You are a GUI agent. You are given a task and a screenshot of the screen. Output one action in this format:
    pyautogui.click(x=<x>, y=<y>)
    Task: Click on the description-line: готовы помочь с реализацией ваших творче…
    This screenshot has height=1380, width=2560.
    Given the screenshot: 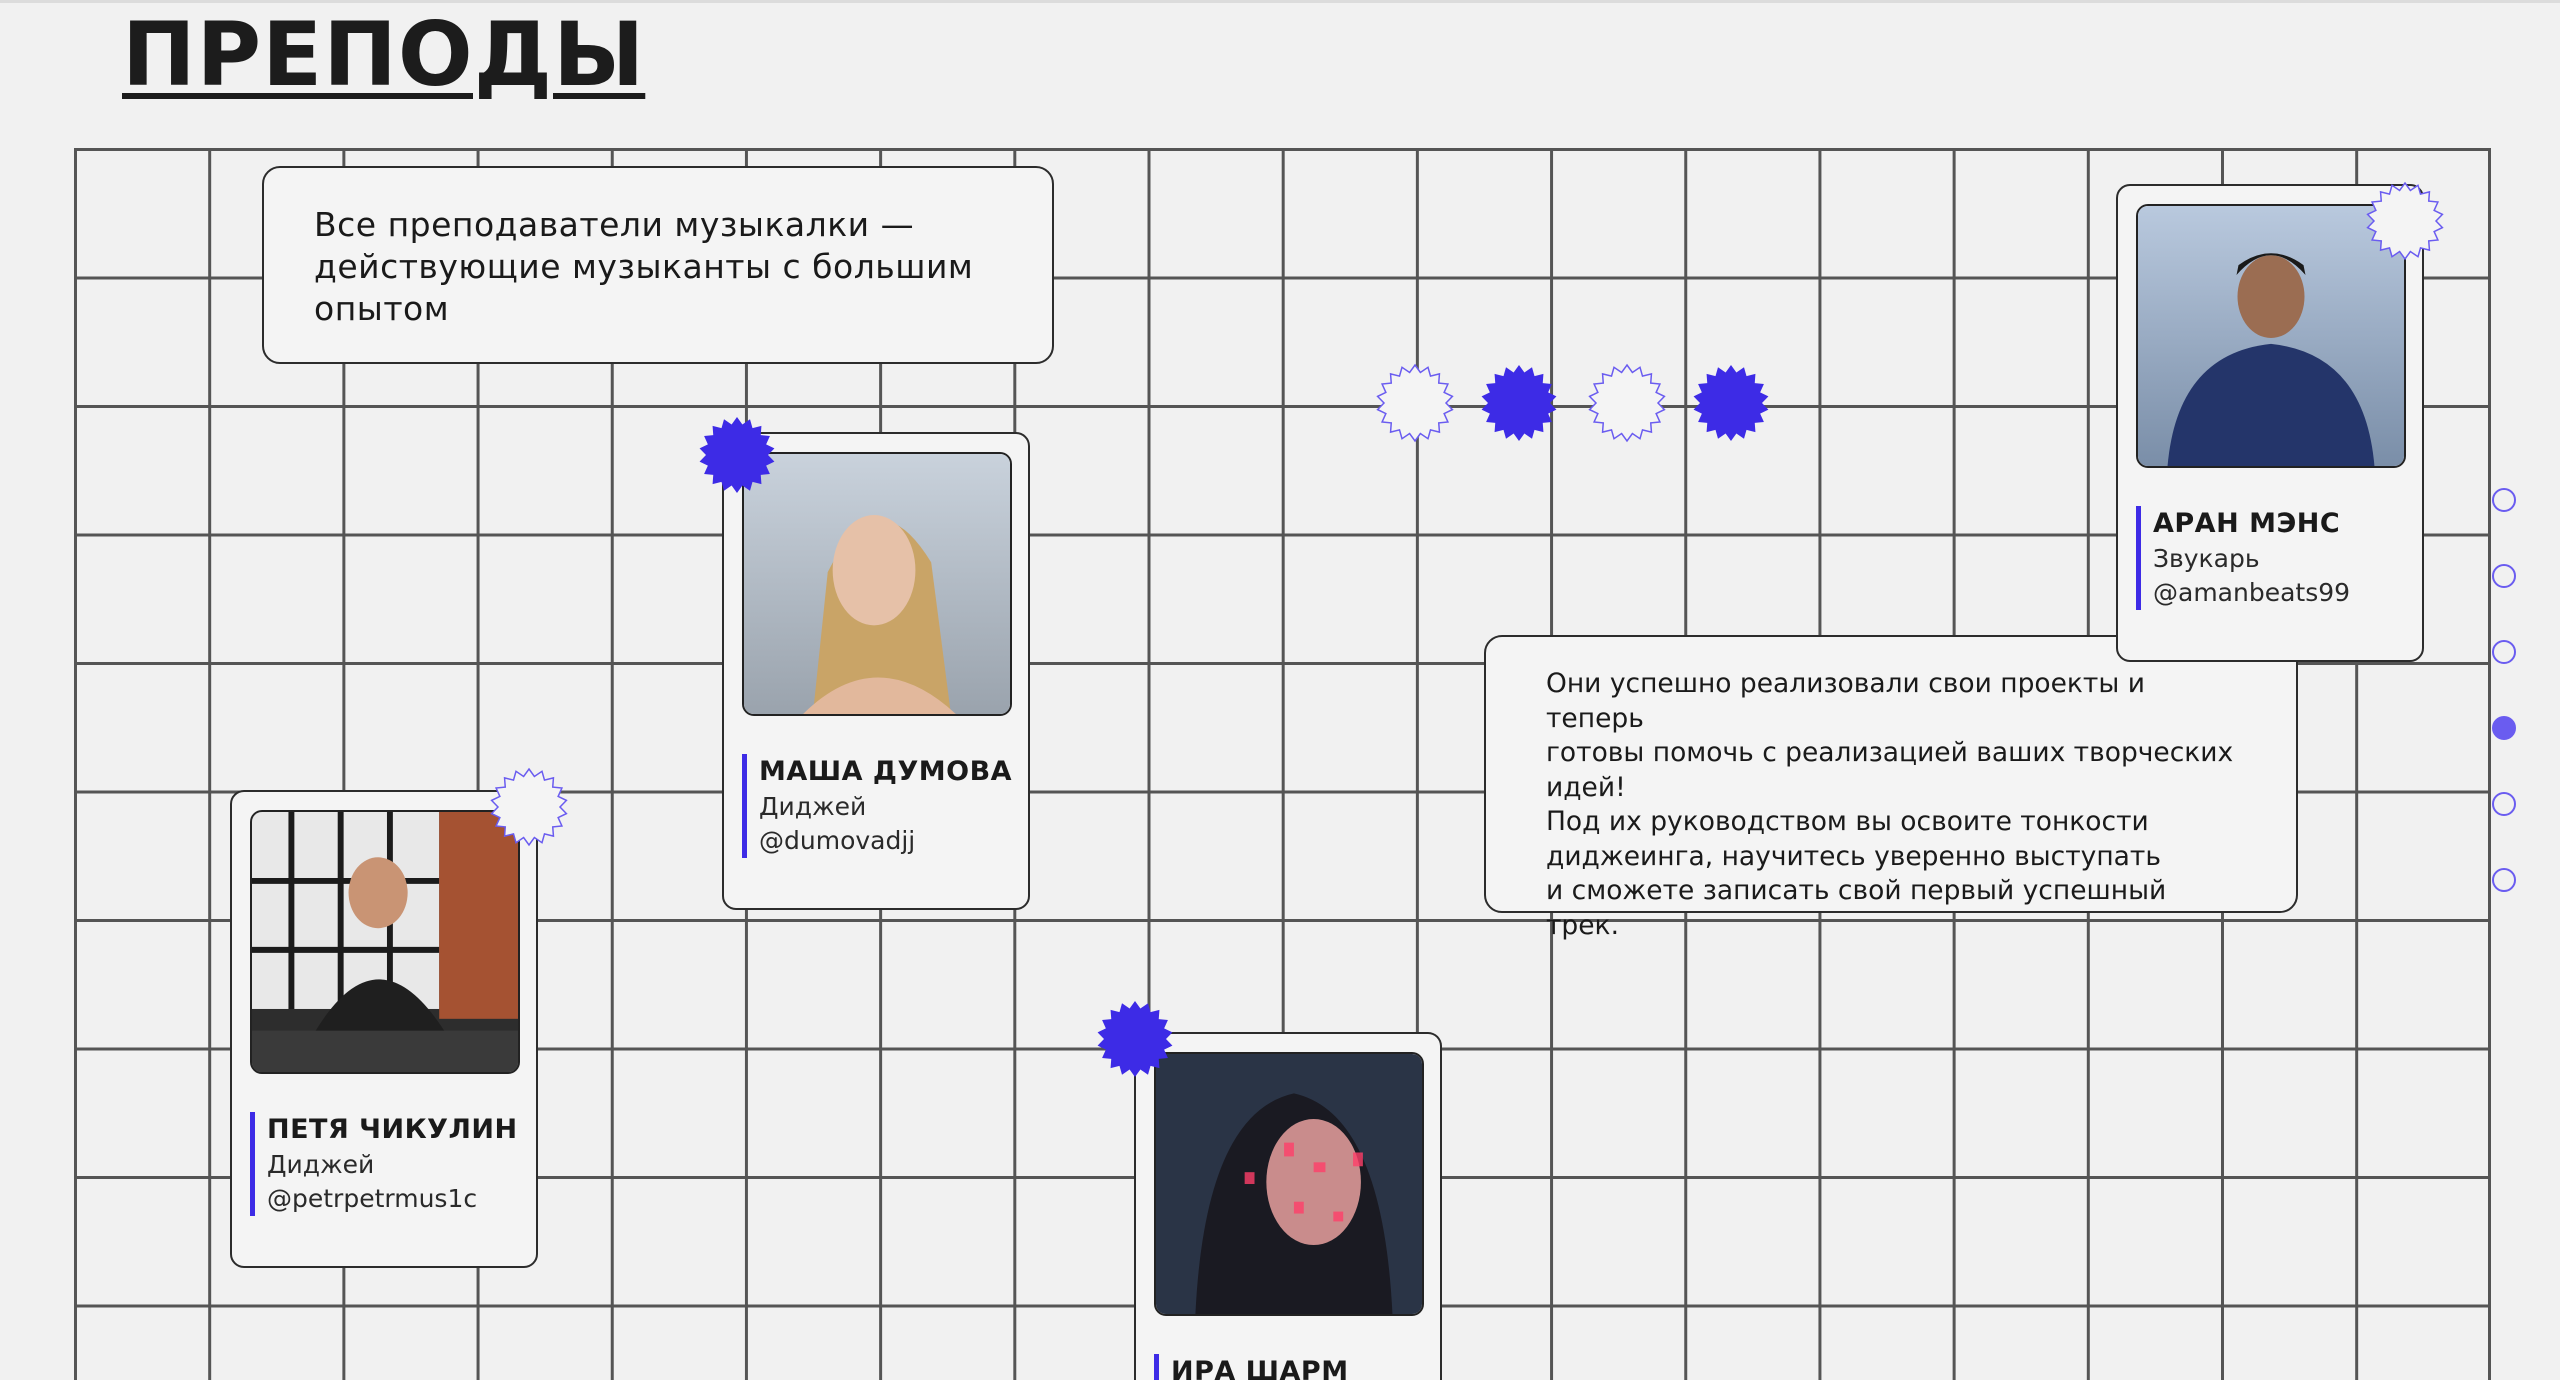 What is the action you would take?
    pyautogui.click(x=1890, y=752)
    